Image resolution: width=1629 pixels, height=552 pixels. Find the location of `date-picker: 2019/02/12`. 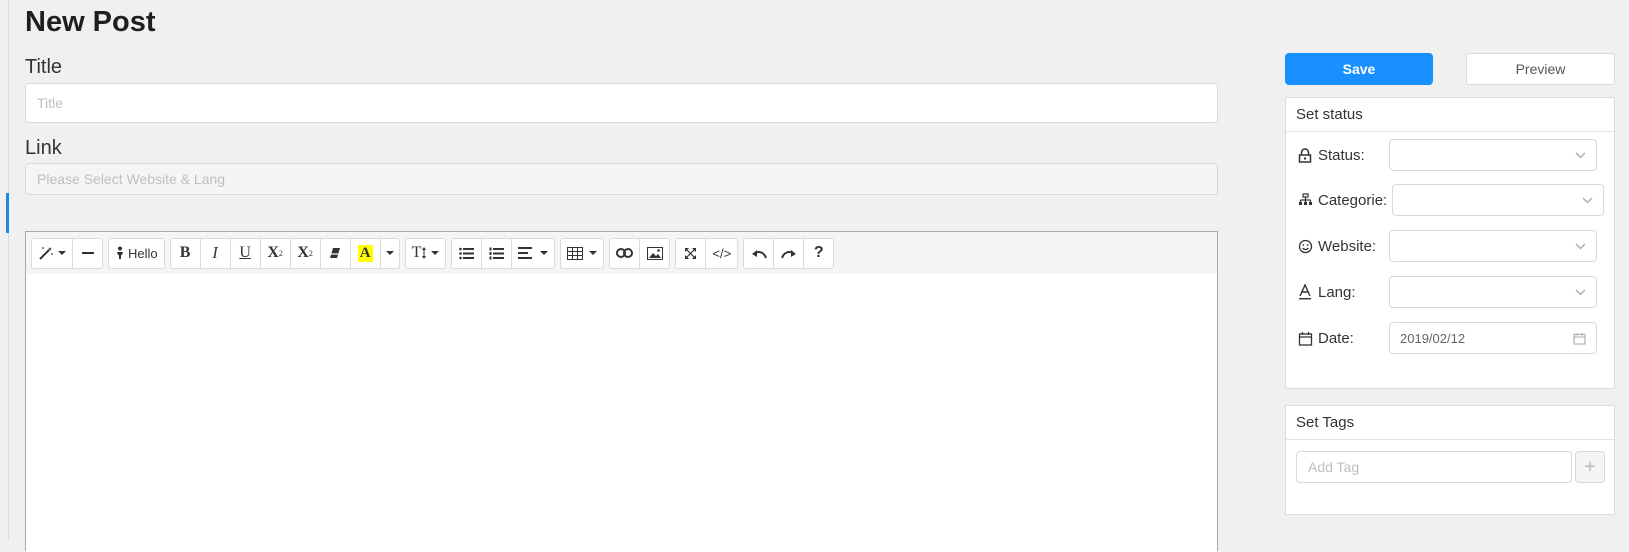

date-picker: 2019/02/12 is located at coordinates (1493, 338).